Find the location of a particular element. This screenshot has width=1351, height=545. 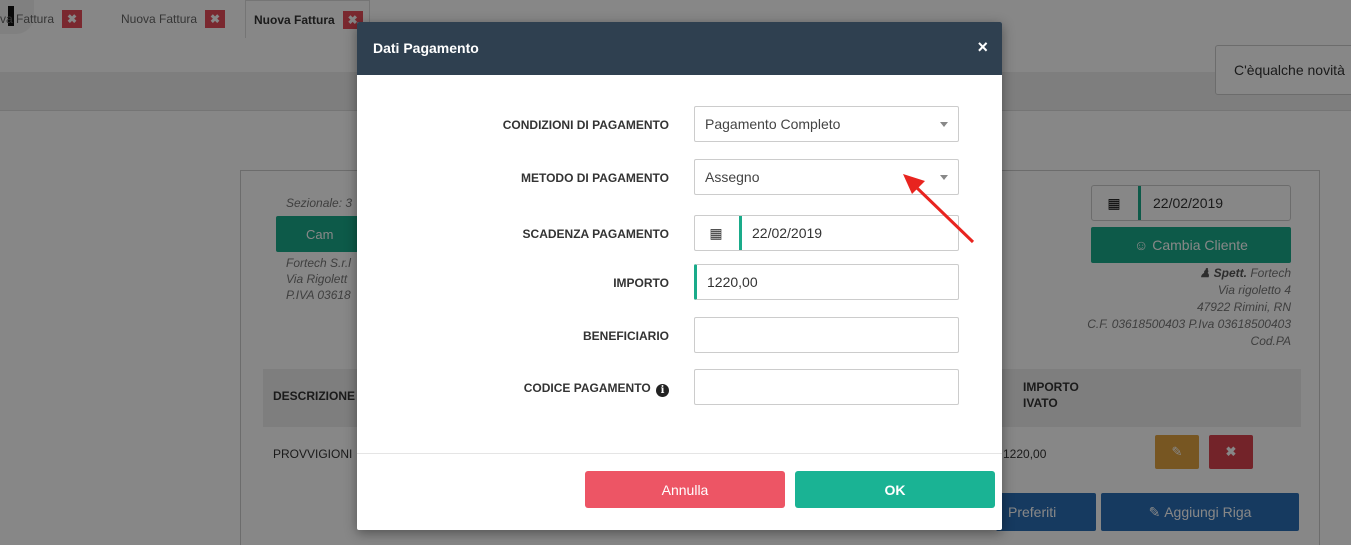

info-icon: i is located at coordinates (662, 390).